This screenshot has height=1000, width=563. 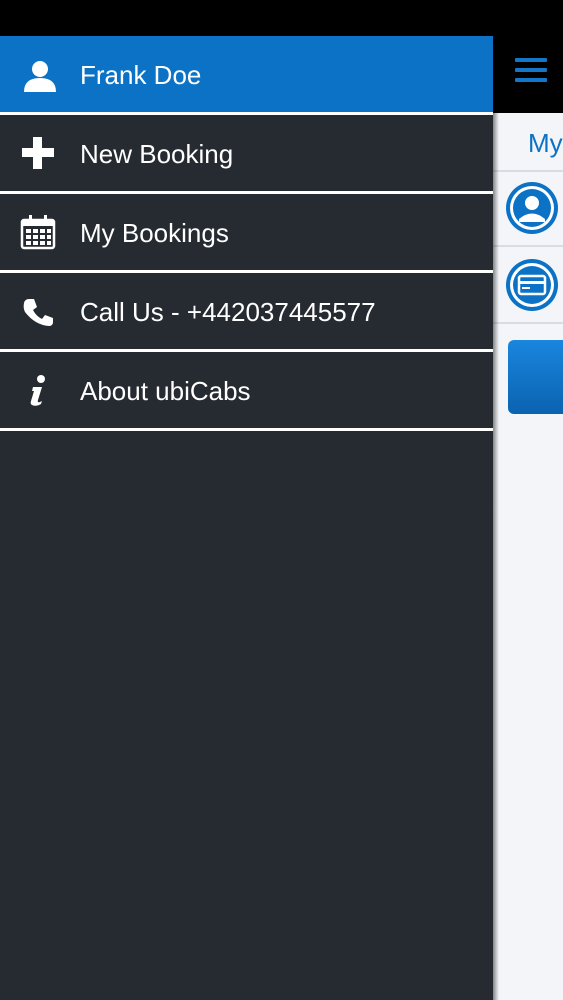 I want to click on menu-item-call-us: Call Us - +442037445577, so click(x=246, y=311).